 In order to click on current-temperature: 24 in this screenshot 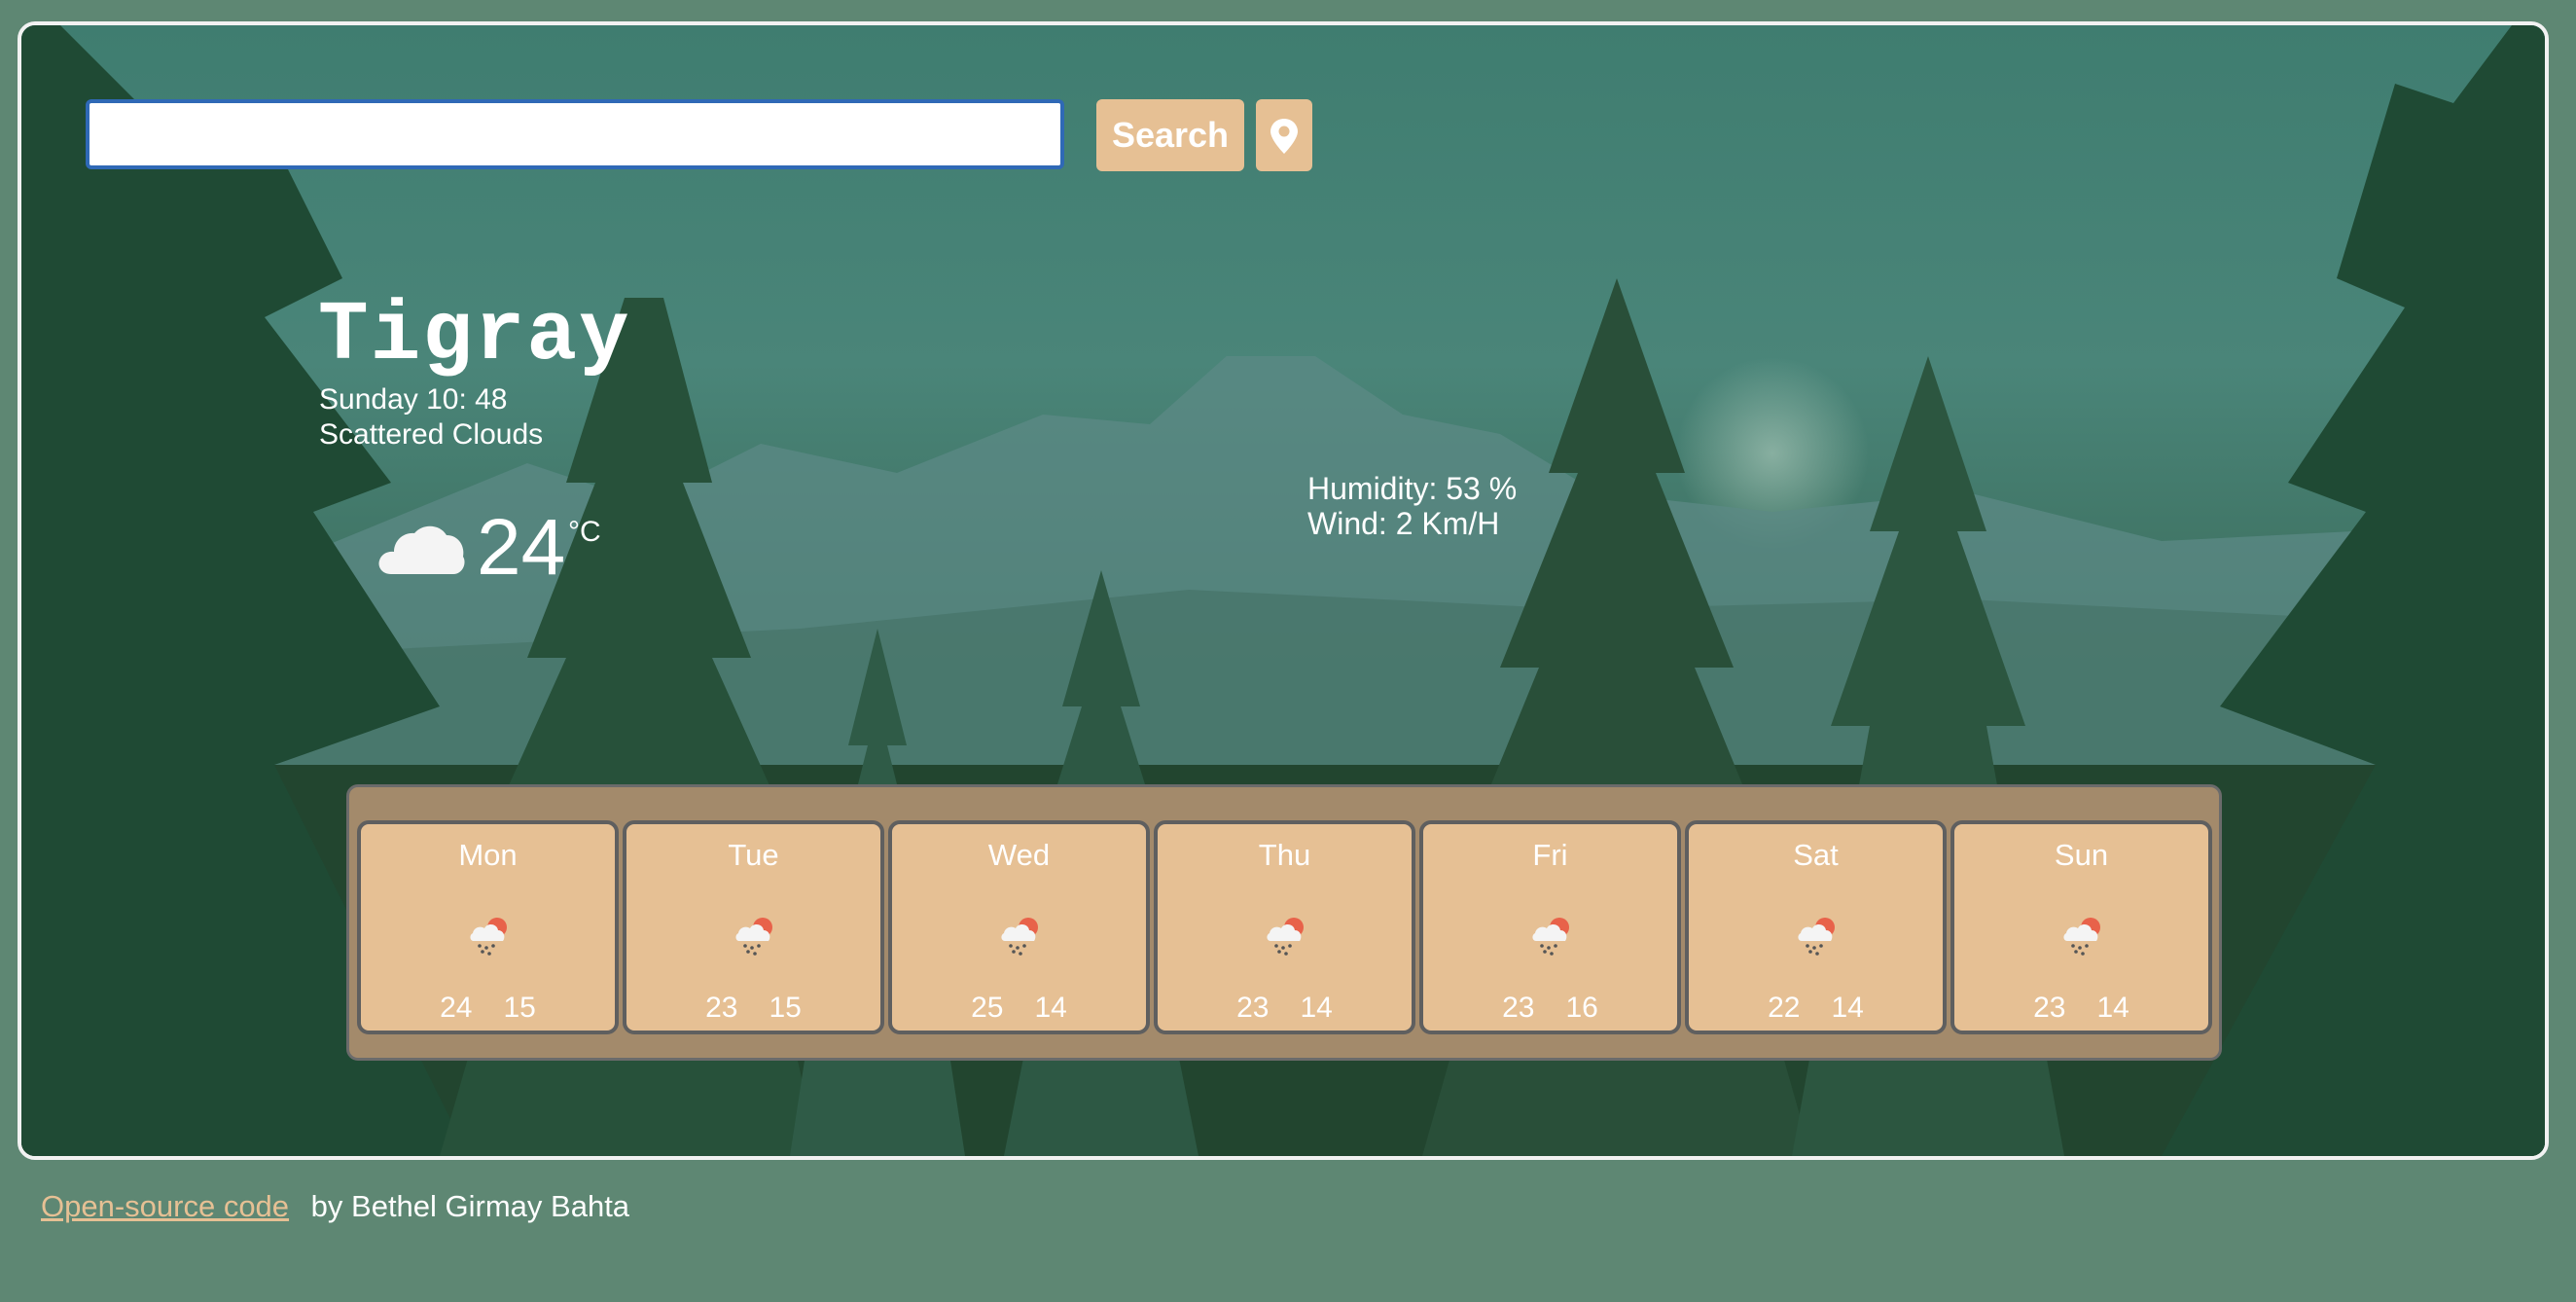, I will do `click(521, 548)`.